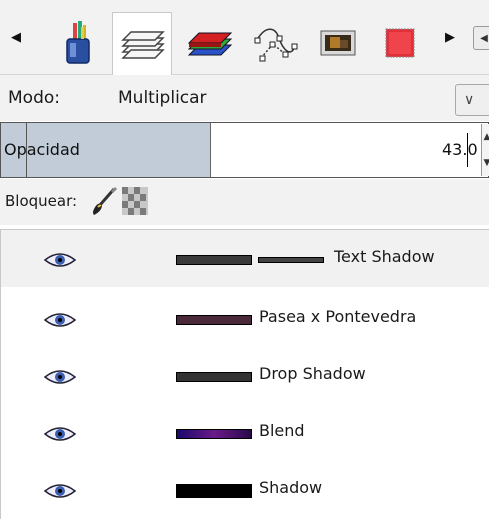  What do you see at coordinates (162, 98) in the screenshot?
I see `mode-value: Multiplicar` at bounding box center [162, 98].